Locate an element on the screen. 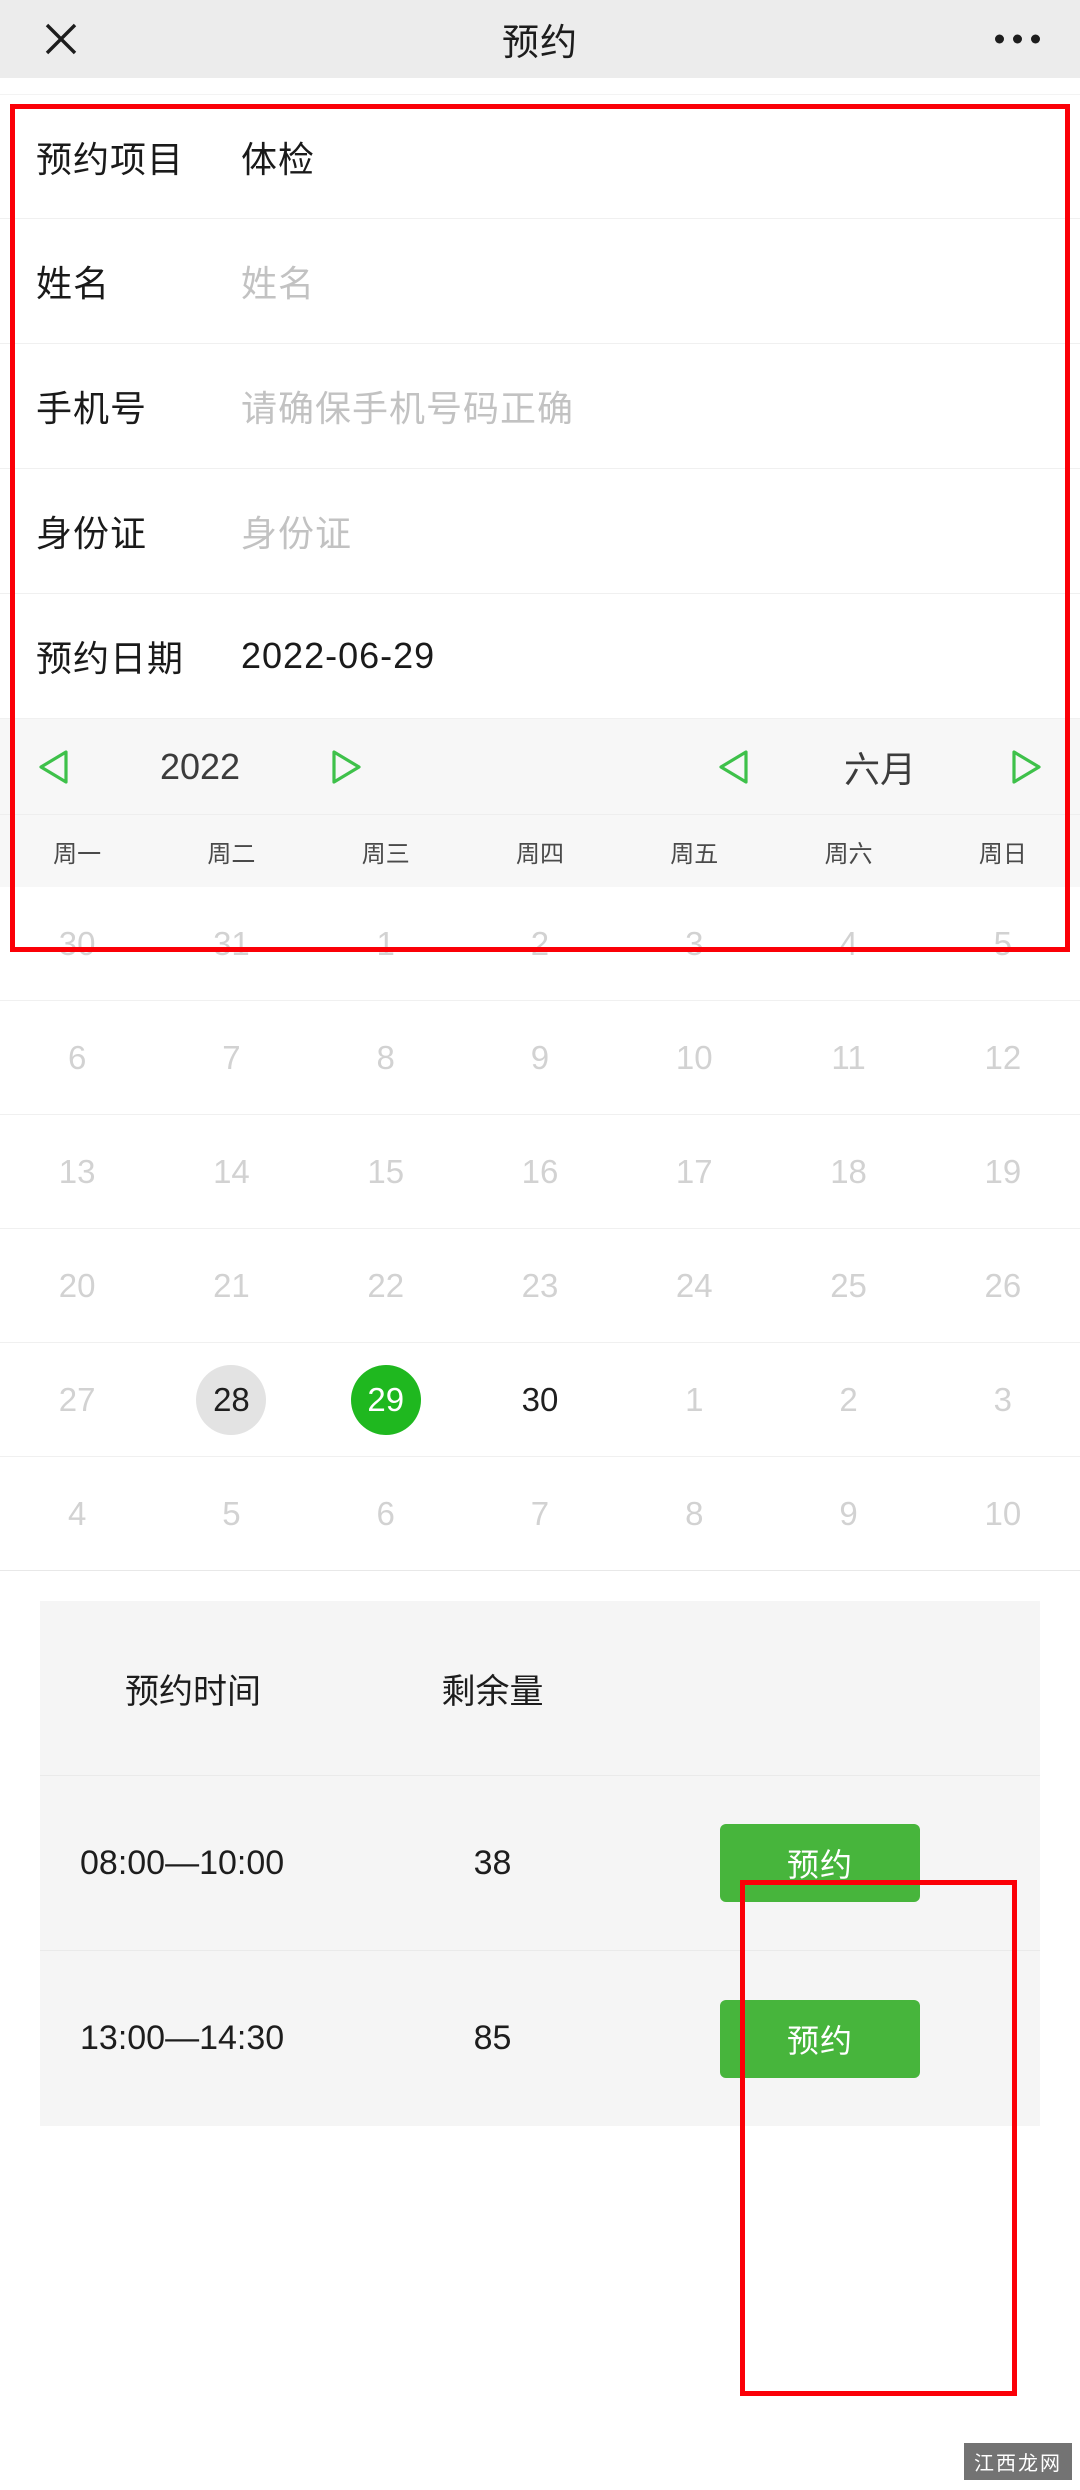  calendar-day: 19 is located at coordinates (1003, 1171).